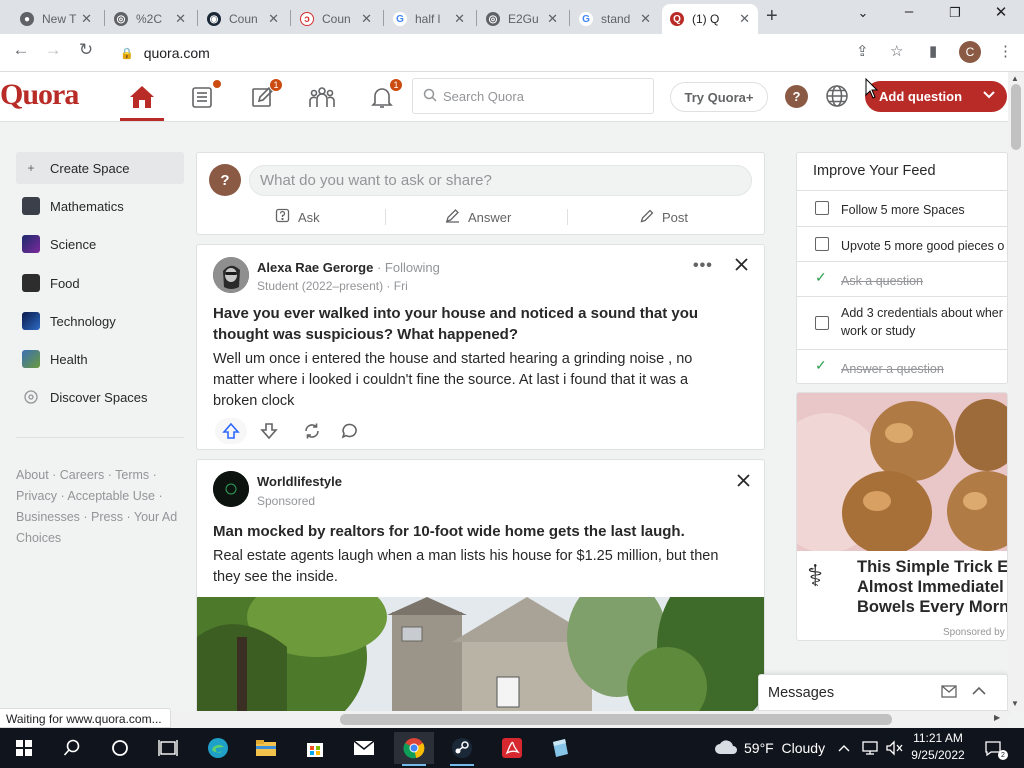 This screenshot has width=1024, height=768. What do you see at coordinates (265, 95) in the screenshot?
I see `answer-pencil-icon: 1` at bounding box center [265, 95].